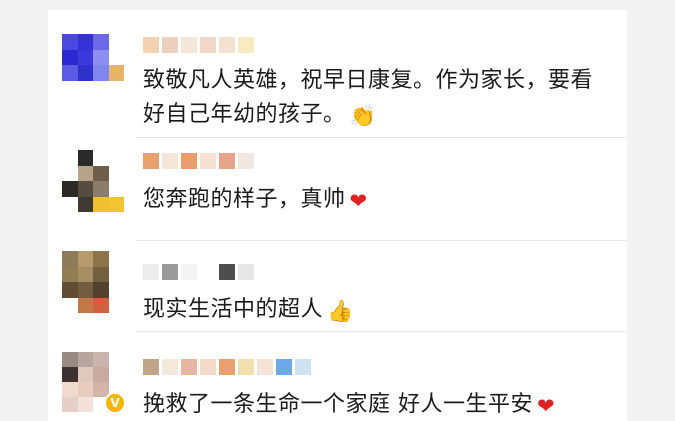  I want to click on right-gutter, so click(651, 210).